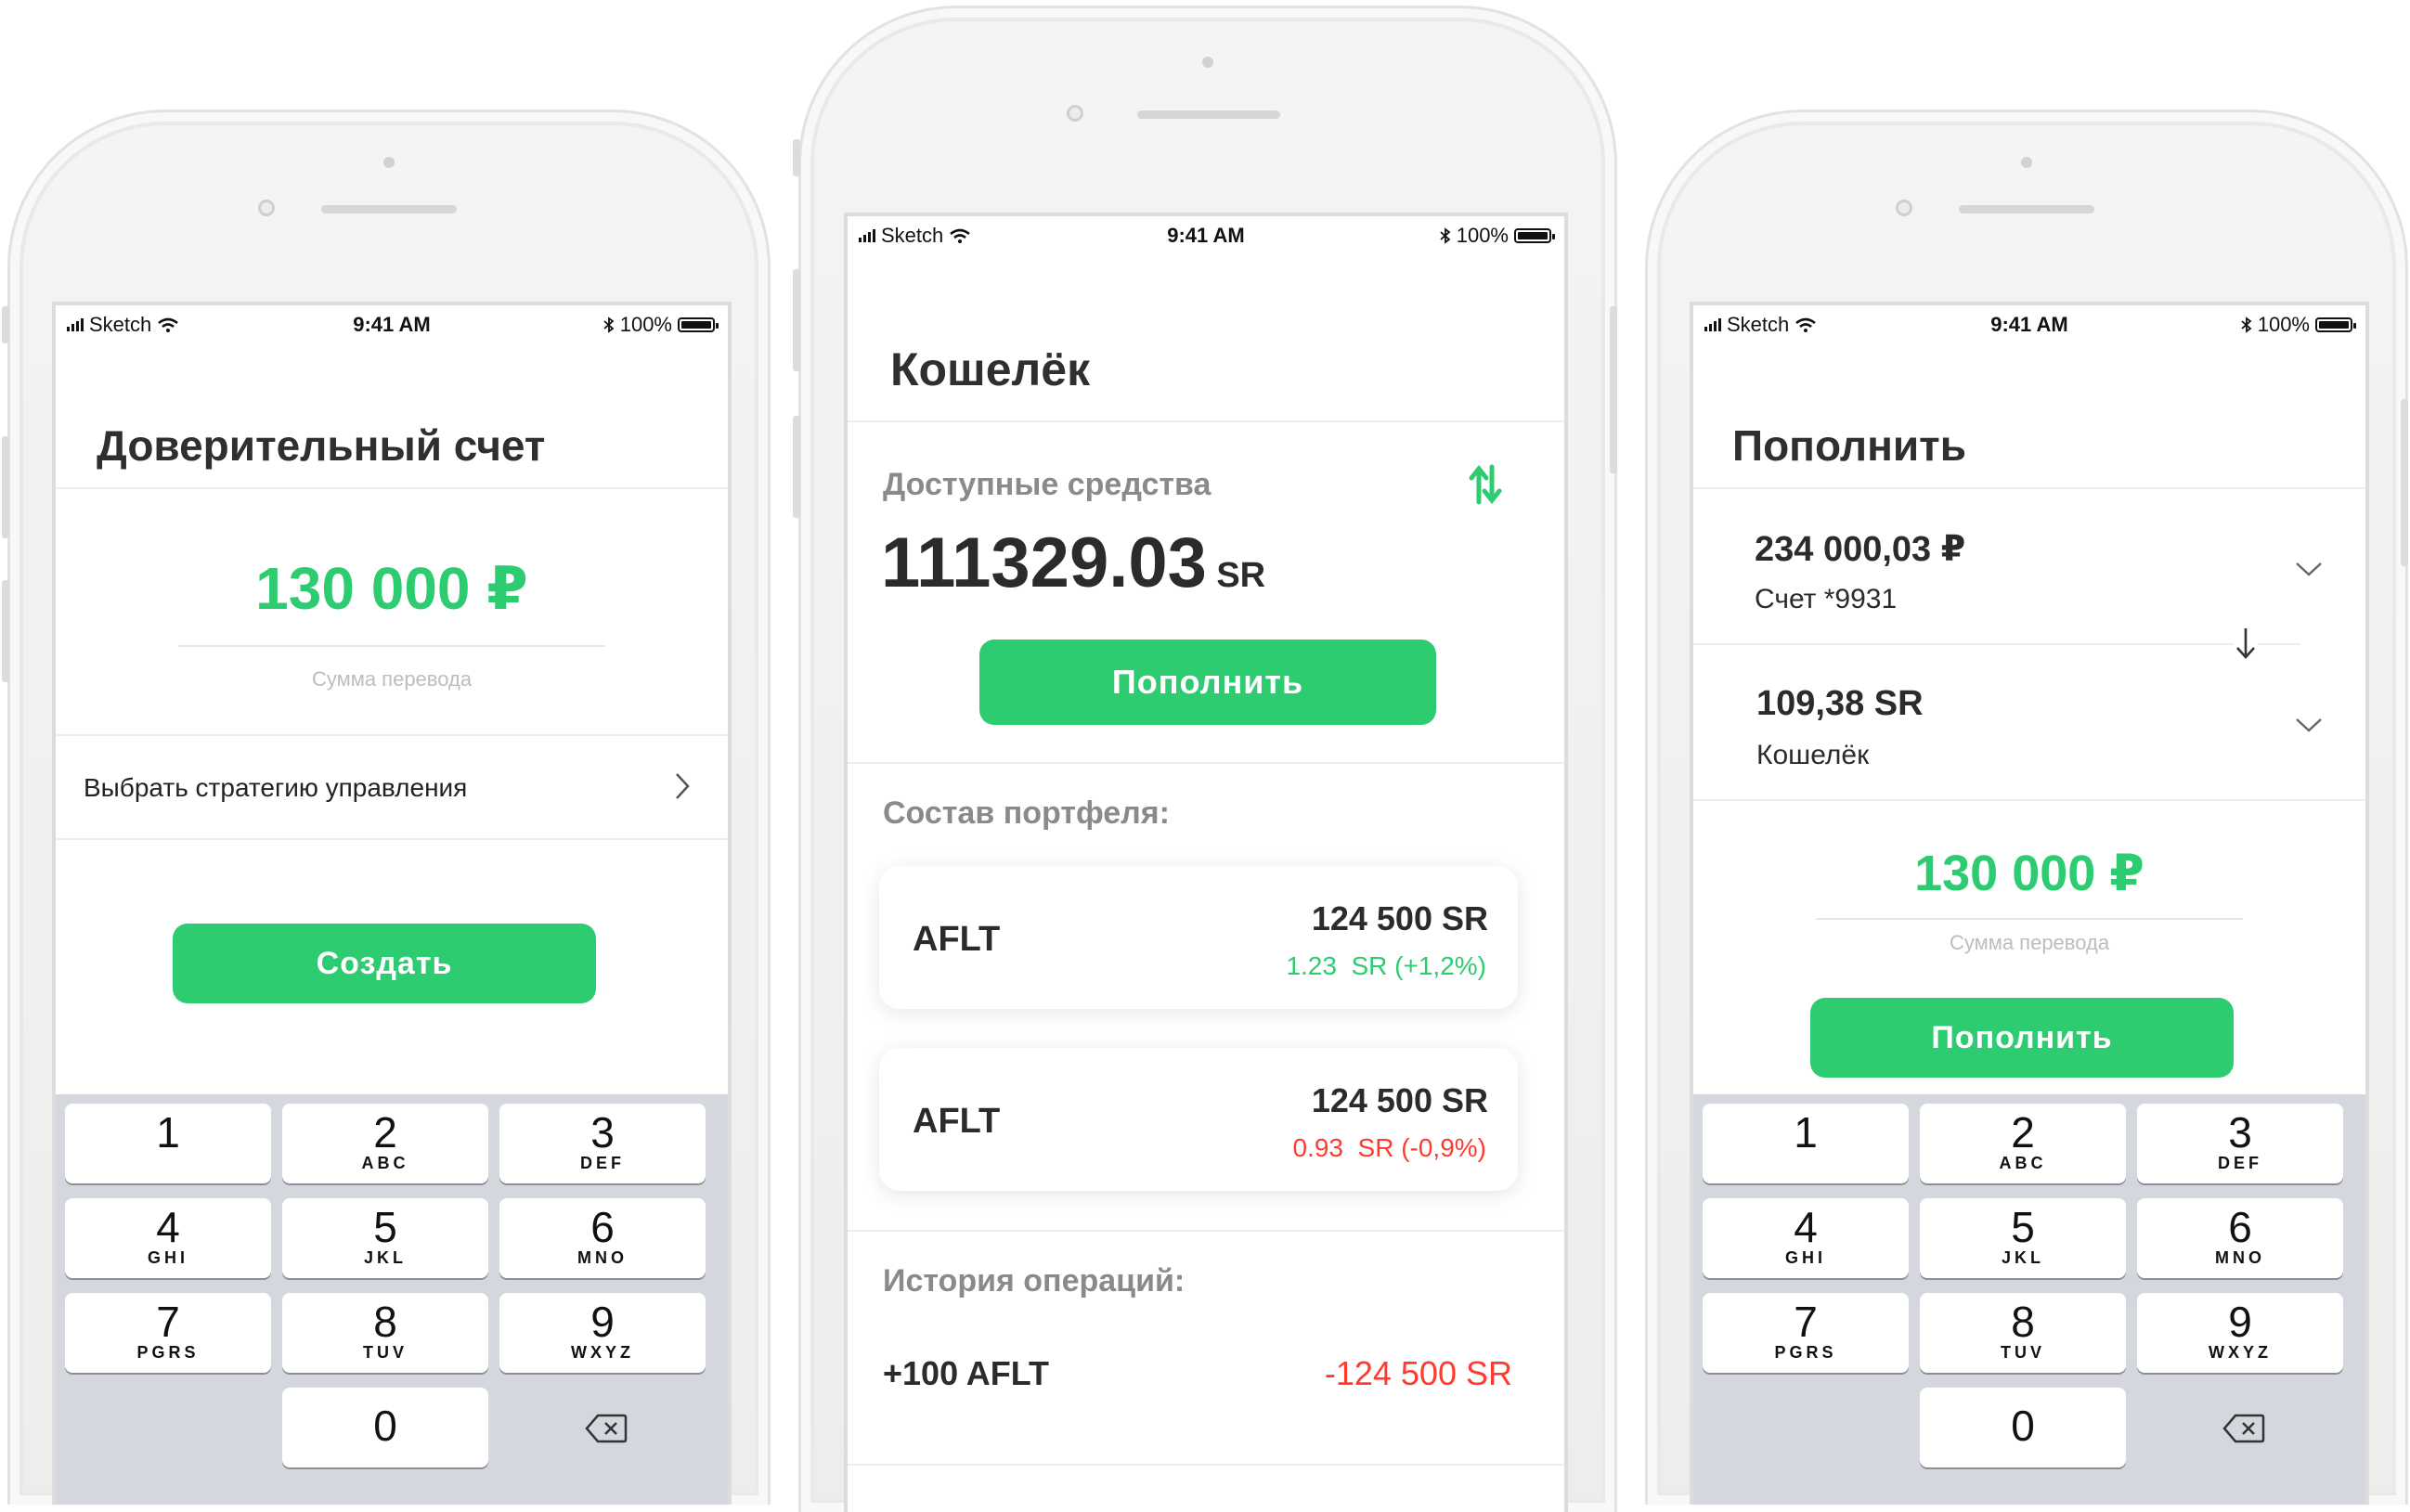 The height and width of the screenshot is (1512, 2410). Describe the element at coordinates (1047, 484) in the screenshot. I see `available-funds-label: Доступные средства` at that location.